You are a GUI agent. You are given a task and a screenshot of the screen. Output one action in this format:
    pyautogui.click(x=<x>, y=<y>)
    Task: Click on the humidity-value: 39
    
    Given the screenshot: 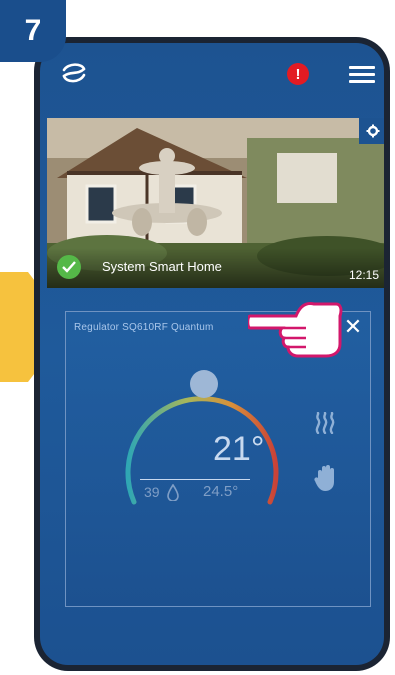 What is the action you would take?
    pyautogui.click(x=152, y=492)
    